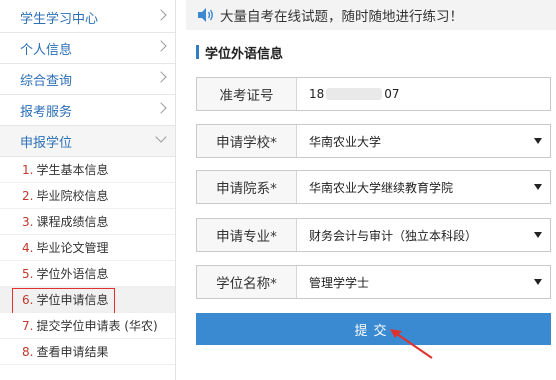 This screenshot has height=380, width=556. Describe the element at coordinates (423, 94) in the screenshot. I see `ticket-number-field: 18 07` at that location.